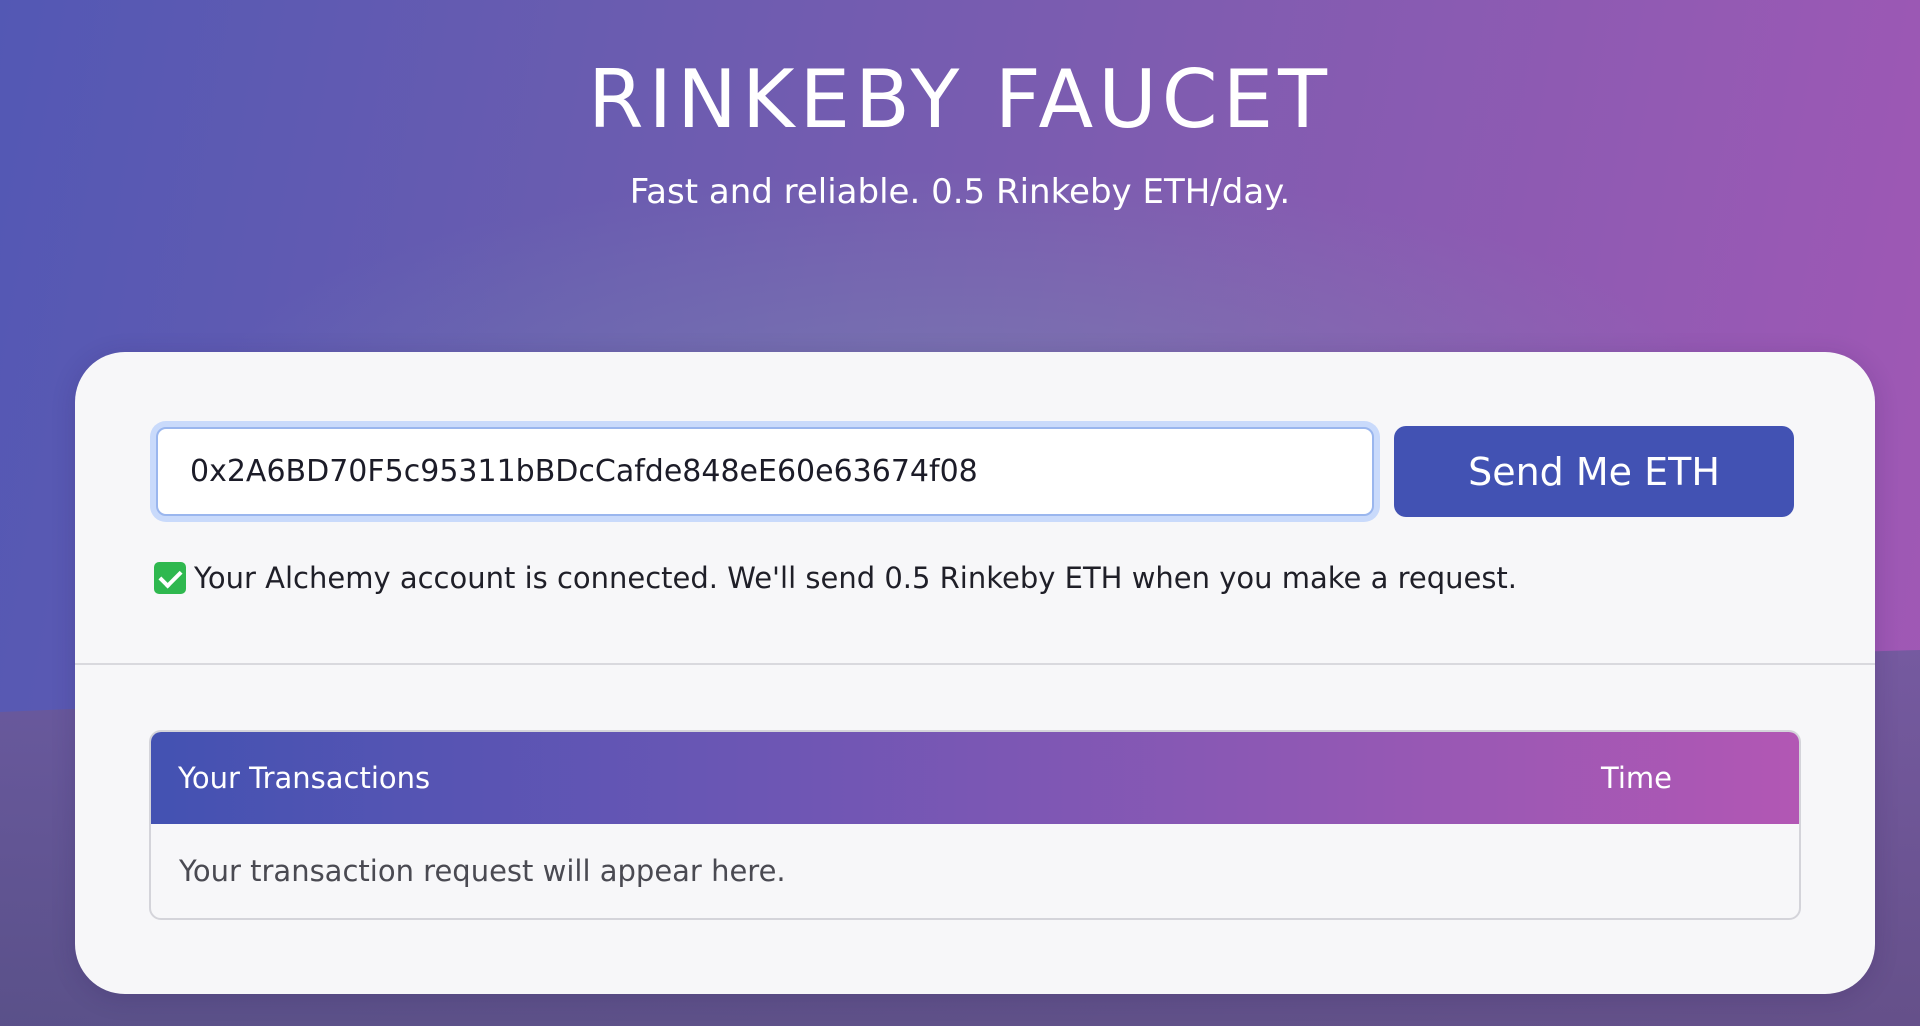 This screenshot has width=1920, height=1026. I want to click on page-title: RINKEBY FAUCET, so click(960, 99).